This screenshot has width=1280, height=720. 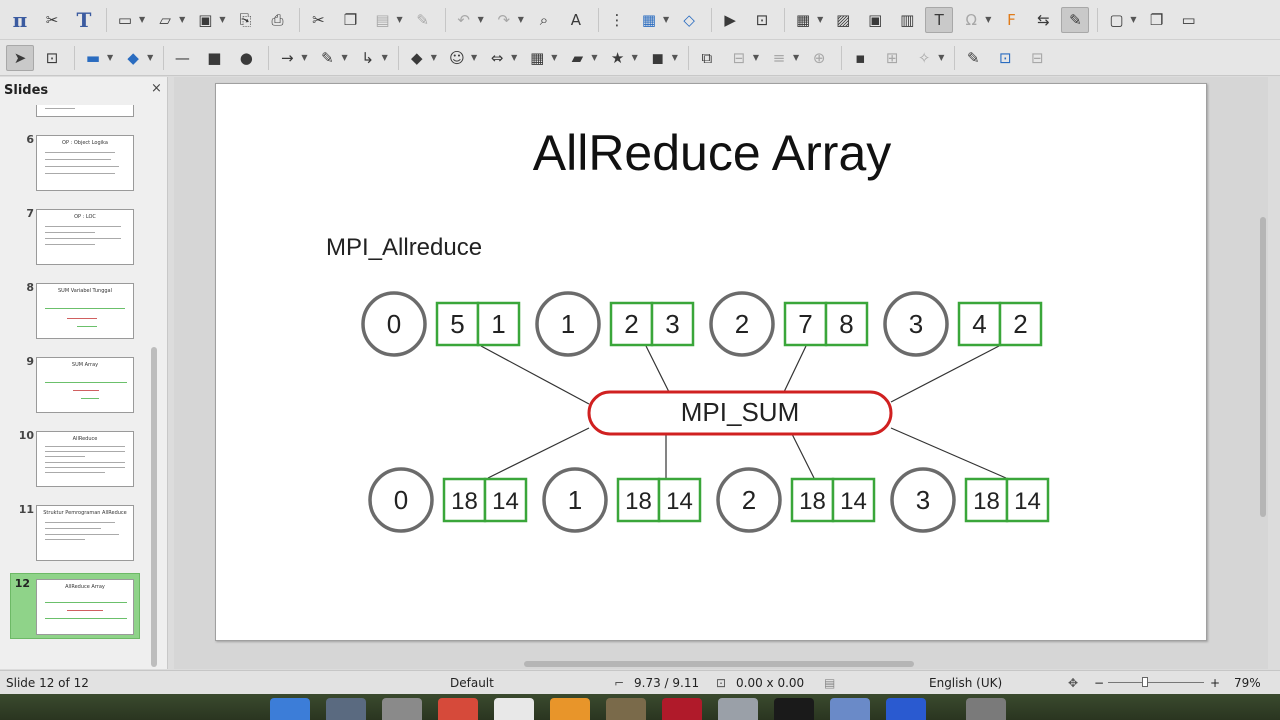 I want to click on launchpad-icon, so click(x=346, y=709).